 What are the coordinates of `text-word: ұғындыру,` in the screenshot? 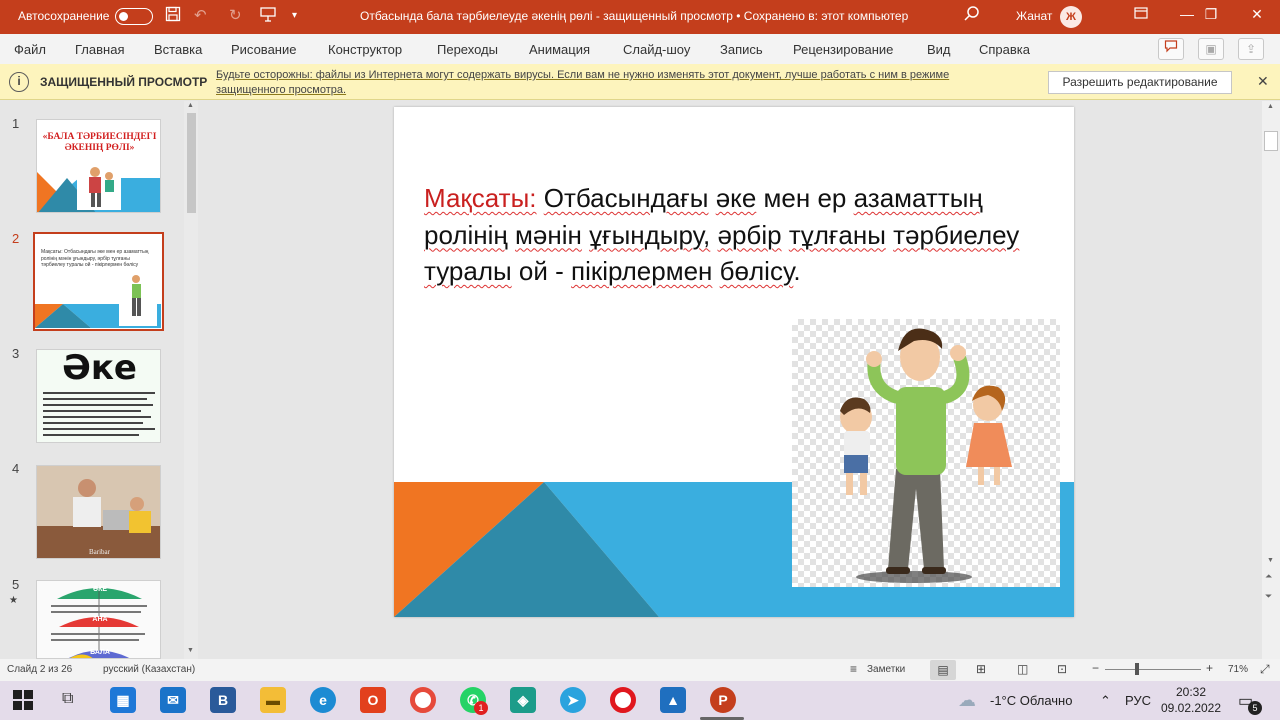 It's located at (650, 234).